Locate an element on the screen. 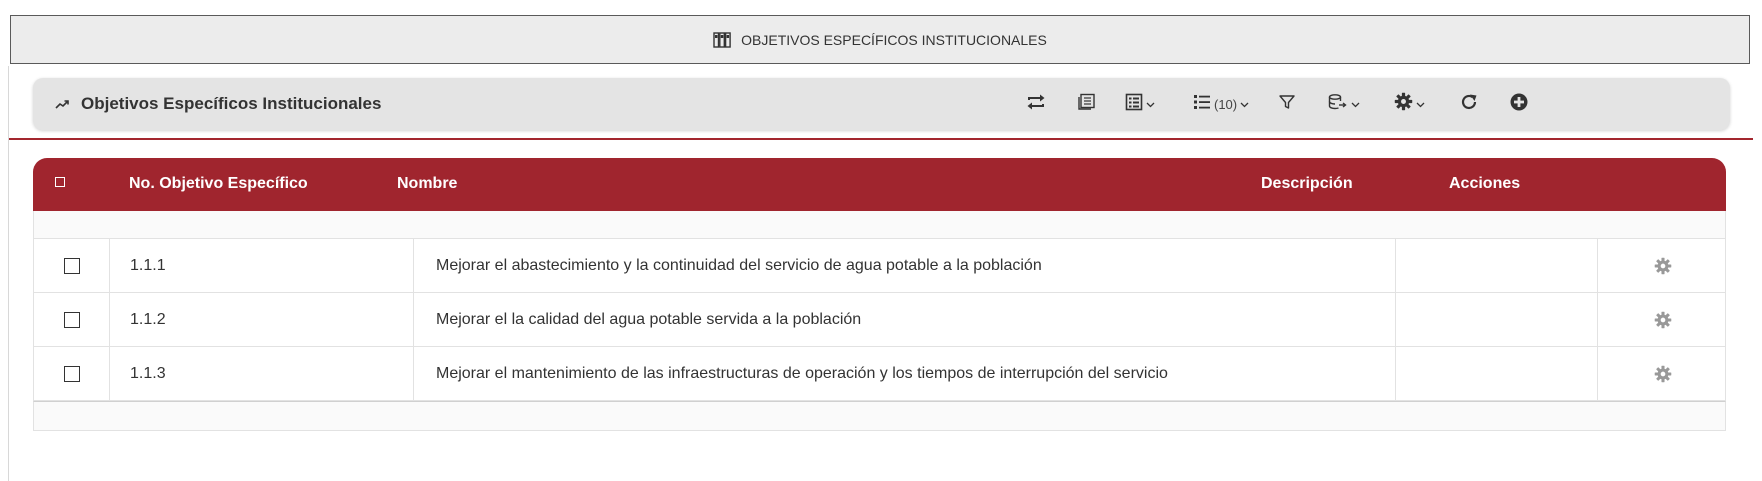 This screenshot has height=481, width=1762. export-icon is located at coordinates (1338, 104).